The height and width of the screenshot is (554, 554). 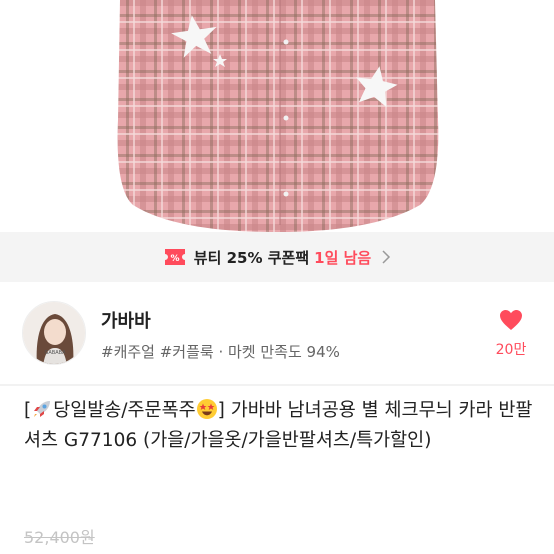 What do you see at coordinates (511, 320) in the screenshot?
I see `heart-icon` at bounding box center [511, 320].